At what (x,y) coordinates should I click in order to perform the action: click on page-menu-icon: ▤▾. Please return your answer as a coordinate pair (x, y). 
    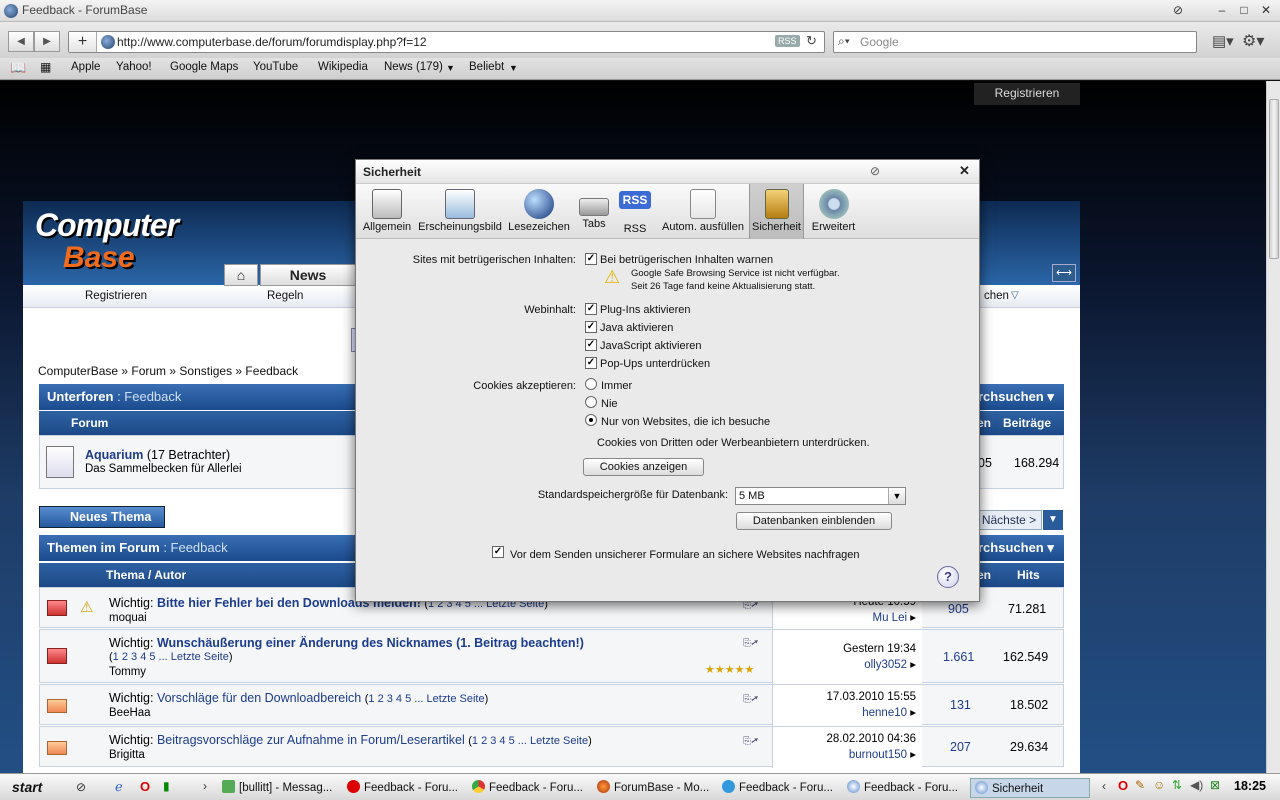
    Looking at the image, I should click on (1223, 41).